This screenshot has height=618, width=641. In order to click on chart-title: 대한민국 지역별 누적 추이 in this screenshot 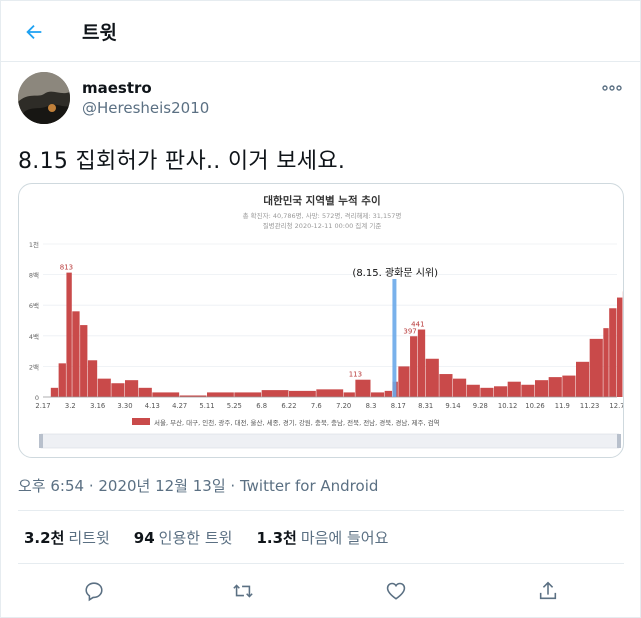, I will do `click(321, 200)`.